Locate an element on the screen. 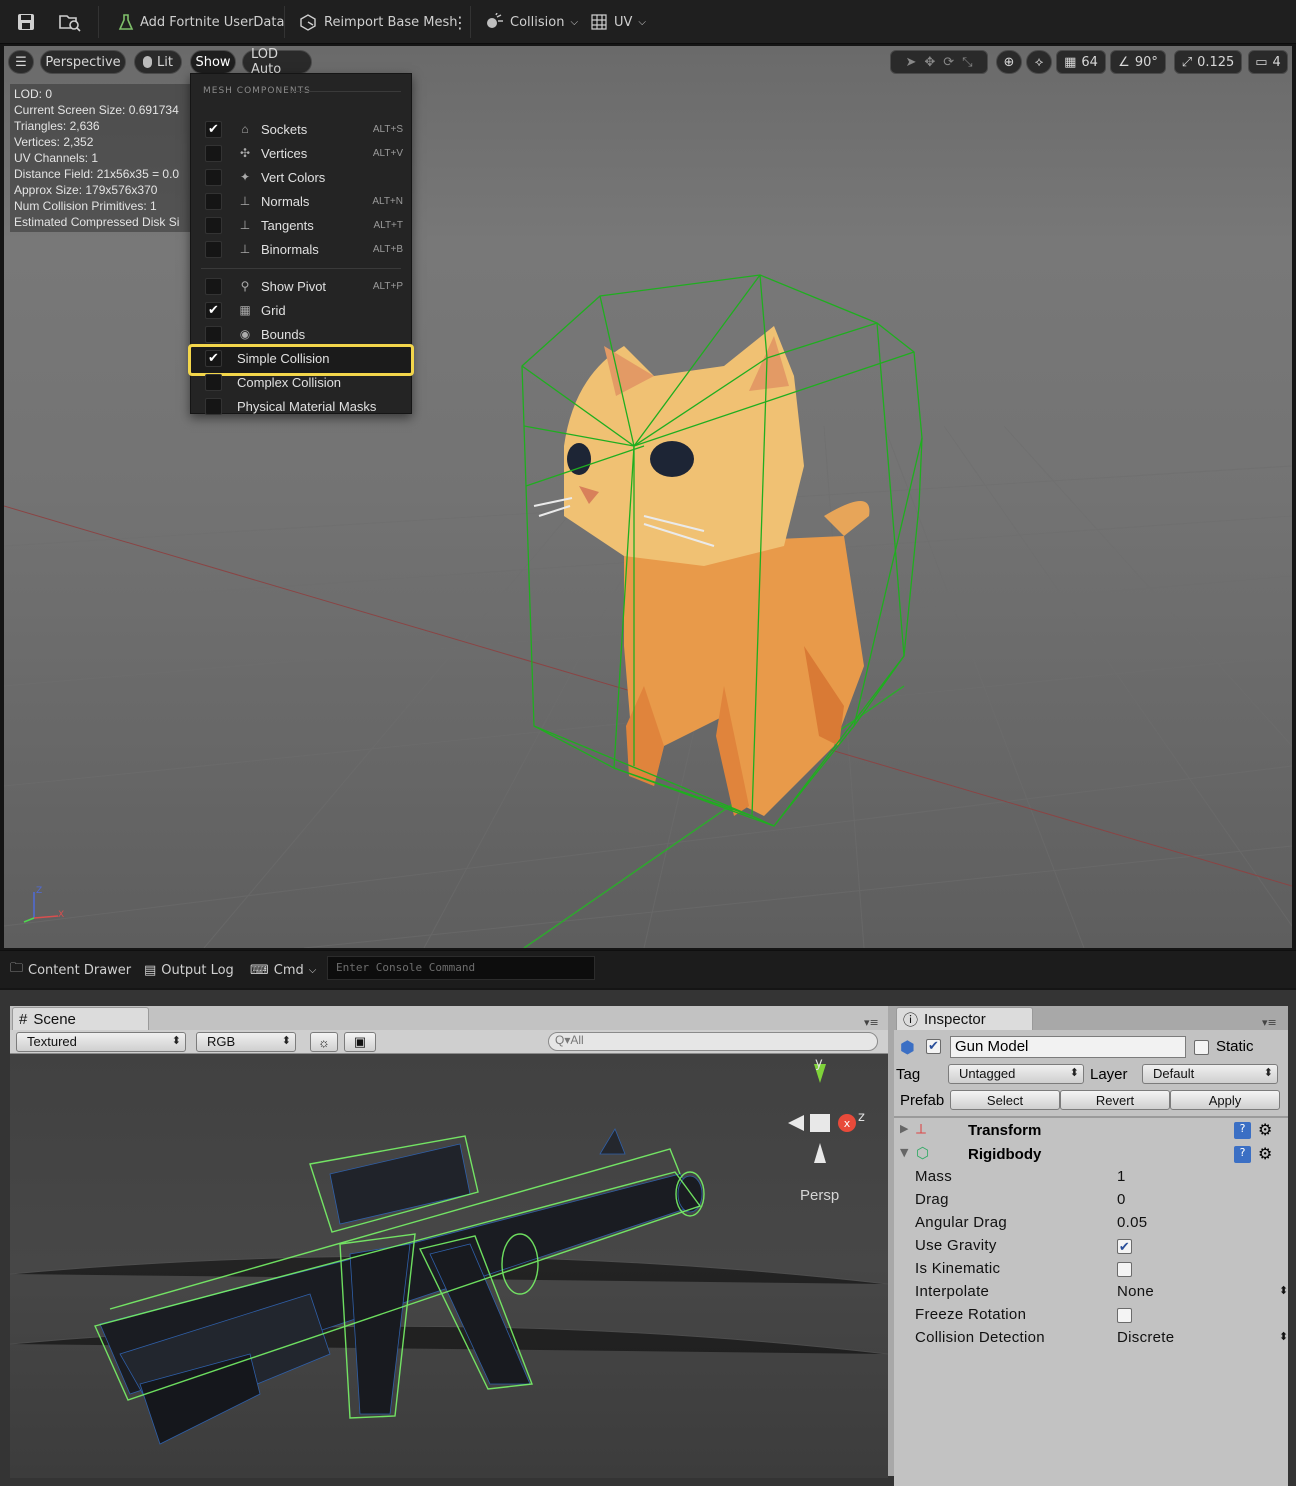 The height and width of the screenshot is (1486, 1296). menu-item-physical-material-masks: Physical Material Masks is located at coordinates (302, 406).